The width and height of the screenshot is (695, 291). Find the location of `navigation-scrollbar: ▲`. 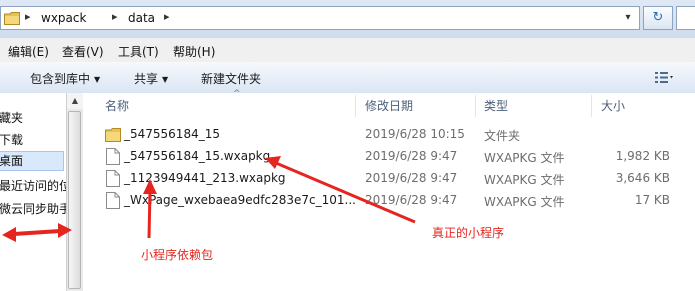

navigation-scrollbar: ▲ is located at coordinates (74, 192).